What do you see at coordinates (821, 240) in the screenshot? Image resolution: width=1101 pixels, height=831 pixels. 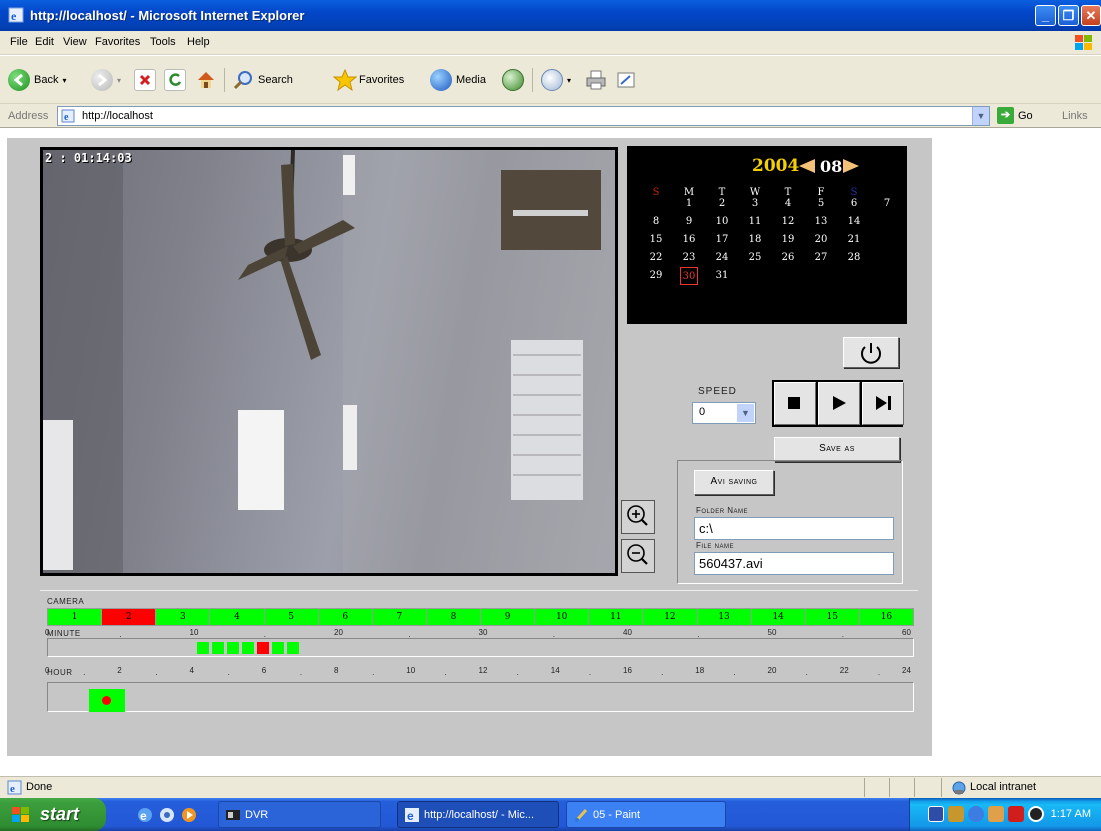 I see `calendar-day: 20` at bounding box center [821, 240].